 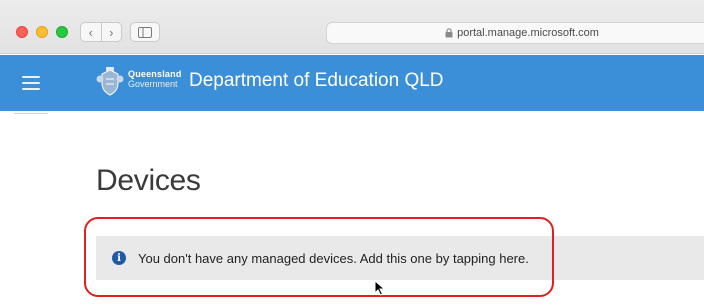 I want to click on organization-title: Department of Education QLD, so click(x=316, y=80).